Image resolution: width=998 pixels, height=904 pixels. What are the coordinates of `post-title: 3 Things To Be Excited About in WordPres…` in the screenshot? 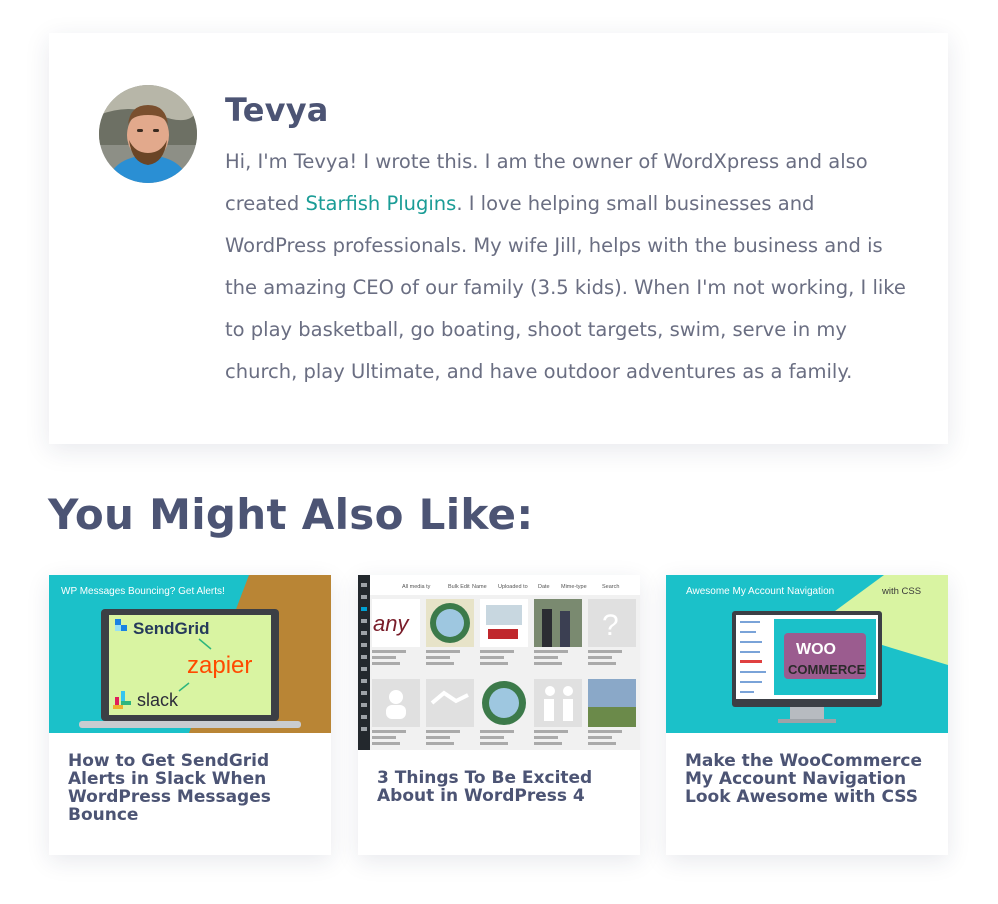 It's located at (502, 787).